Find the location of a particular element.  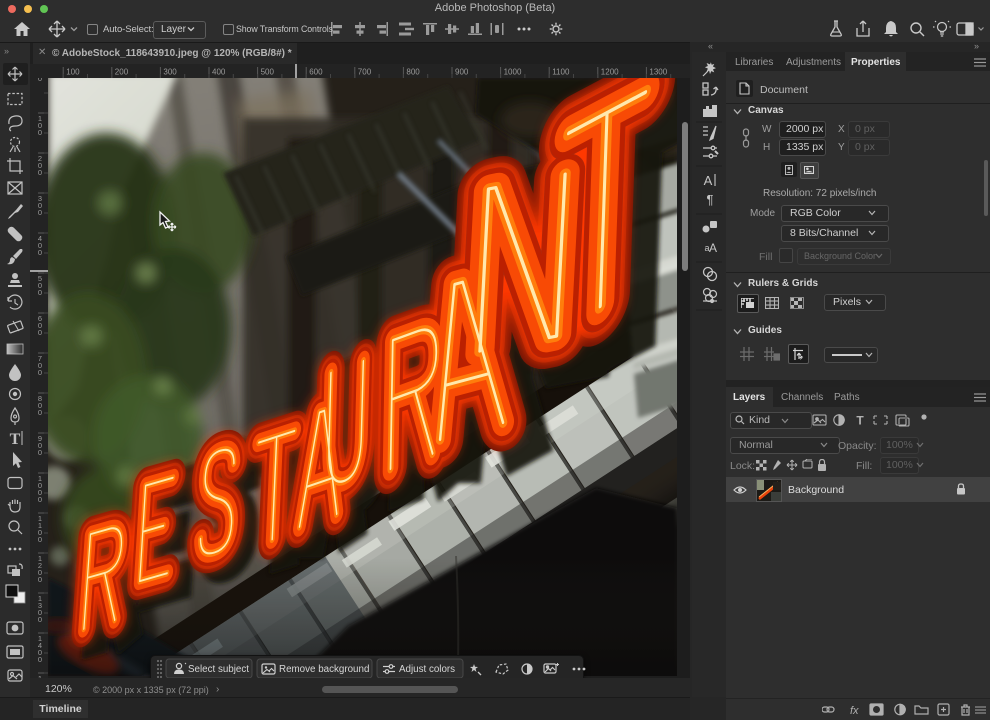

svg-text: 400 is located at coordinates (219, 72).